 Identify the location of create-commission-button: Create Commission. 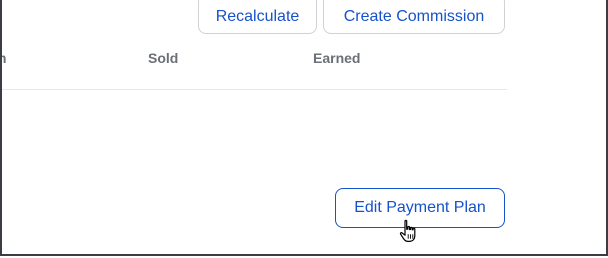
(414, 17).